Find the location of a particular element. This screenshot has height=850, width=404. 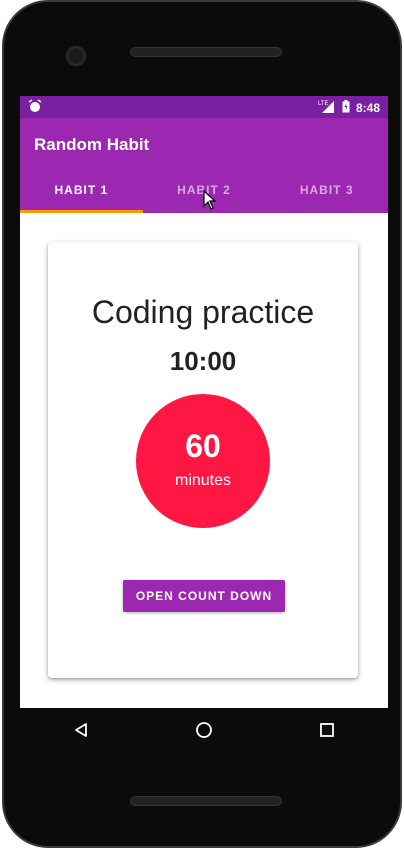

alarm-icon is located at coordinates (35, 107).